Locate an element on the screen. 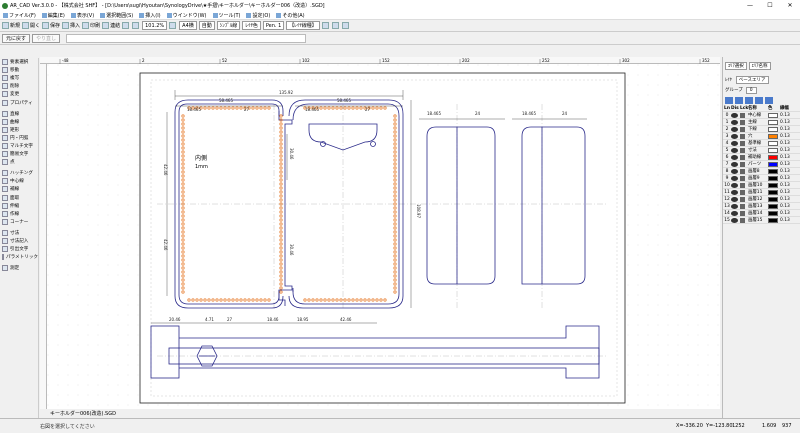 This screenshot has width=800, height=433. close-button: ✕ is located at coordinates (790, 5).